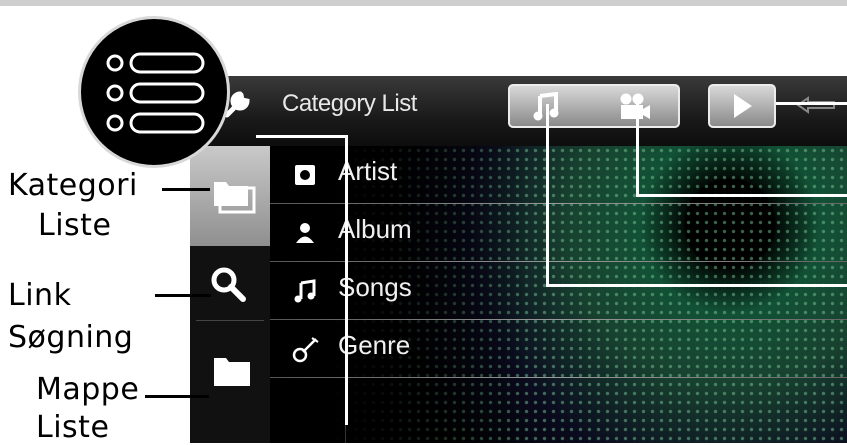  I want to click on callout-line-list, so click(346, 280).